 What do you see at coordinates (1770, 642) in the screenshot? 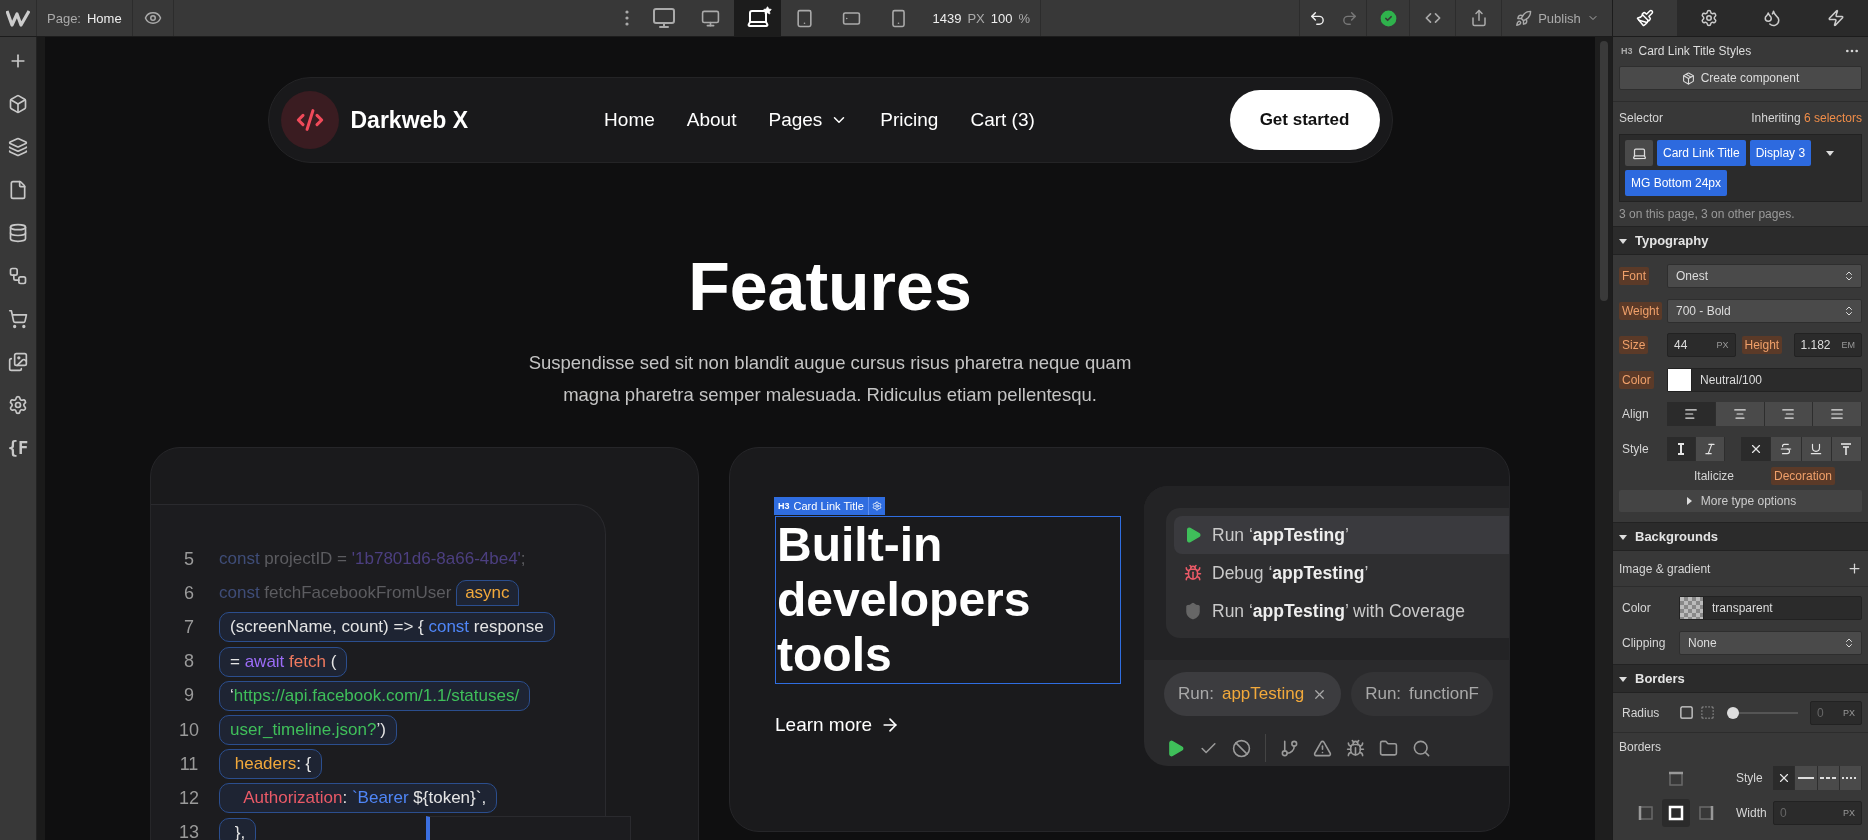
I see `clipping-select: None` at bounding box center [1770, 642].